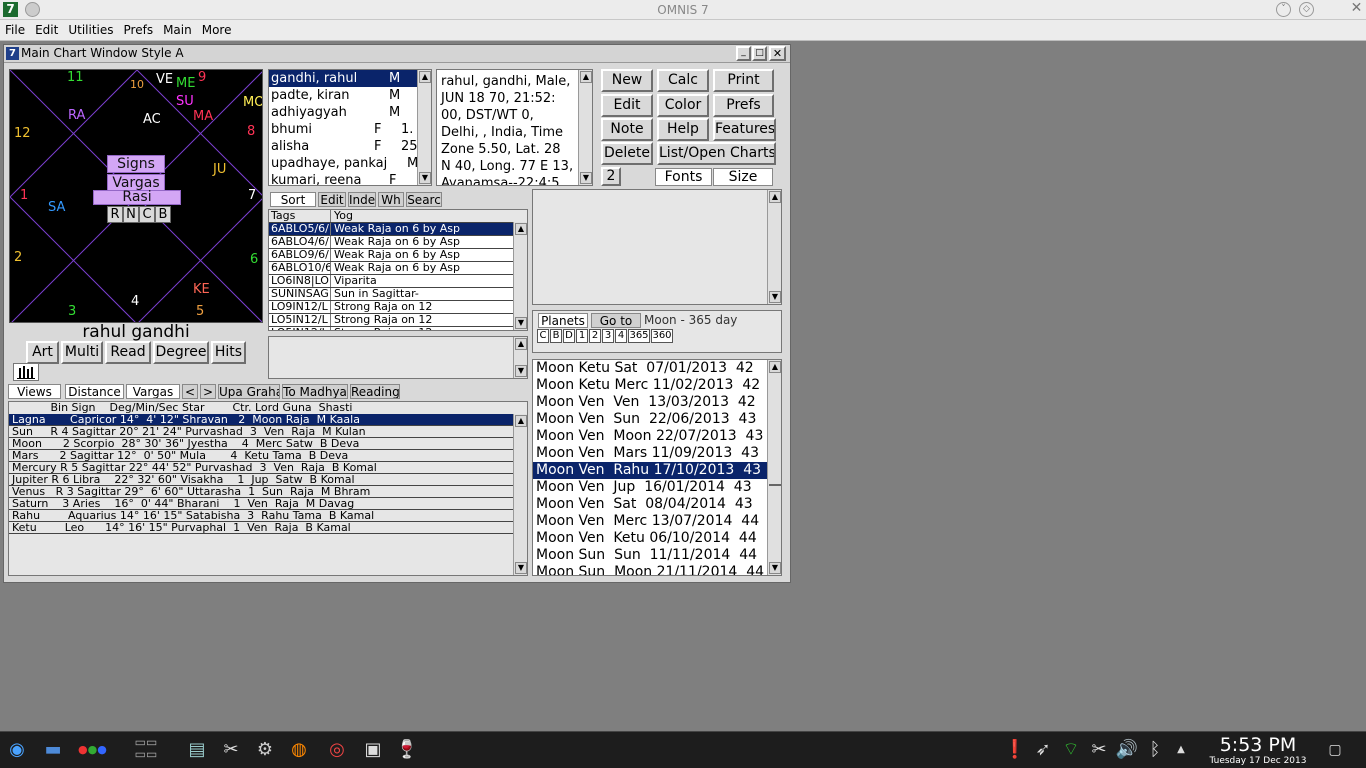  I want to click on help-button: Help, so click(683, 129).